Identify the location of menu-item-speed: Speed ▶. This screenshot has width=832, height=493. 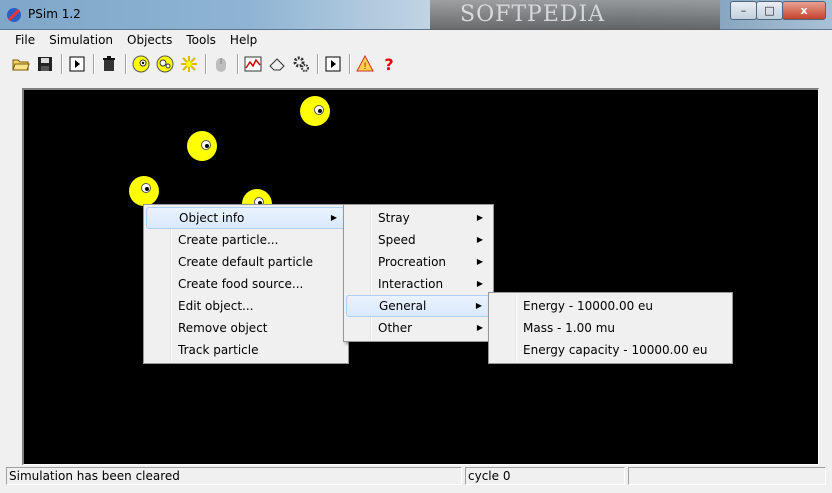
(418, 240).